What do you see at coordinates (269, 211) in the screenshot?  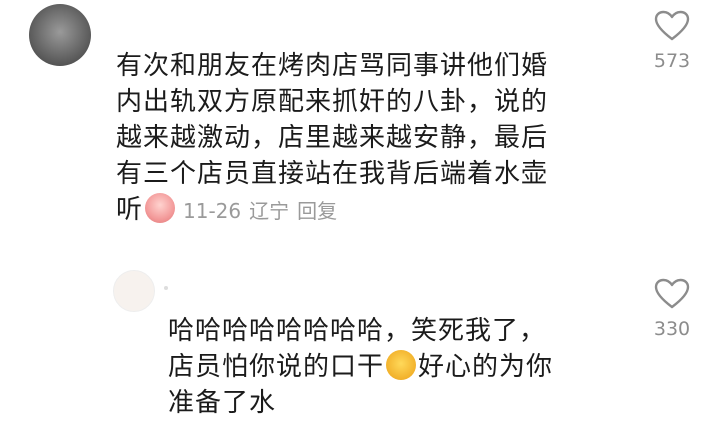 I see `comment-location: 辽宁` at bounding box center [269, 211].